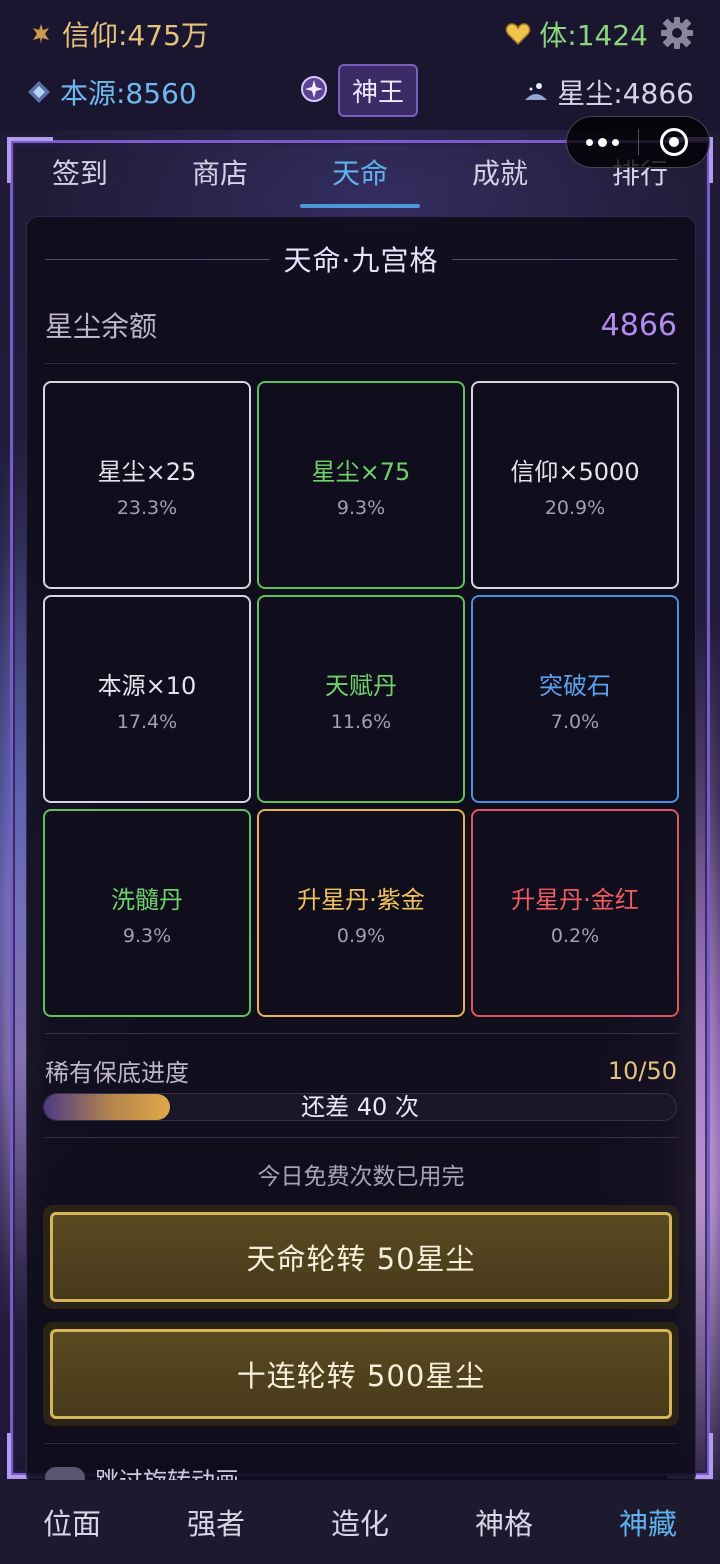 Image resolution: width=720 pixels, height=1564 pixels. Describe the element at coordinates (642, 1070) in the screenshot. I see `pity-count: 10/50` at that location.